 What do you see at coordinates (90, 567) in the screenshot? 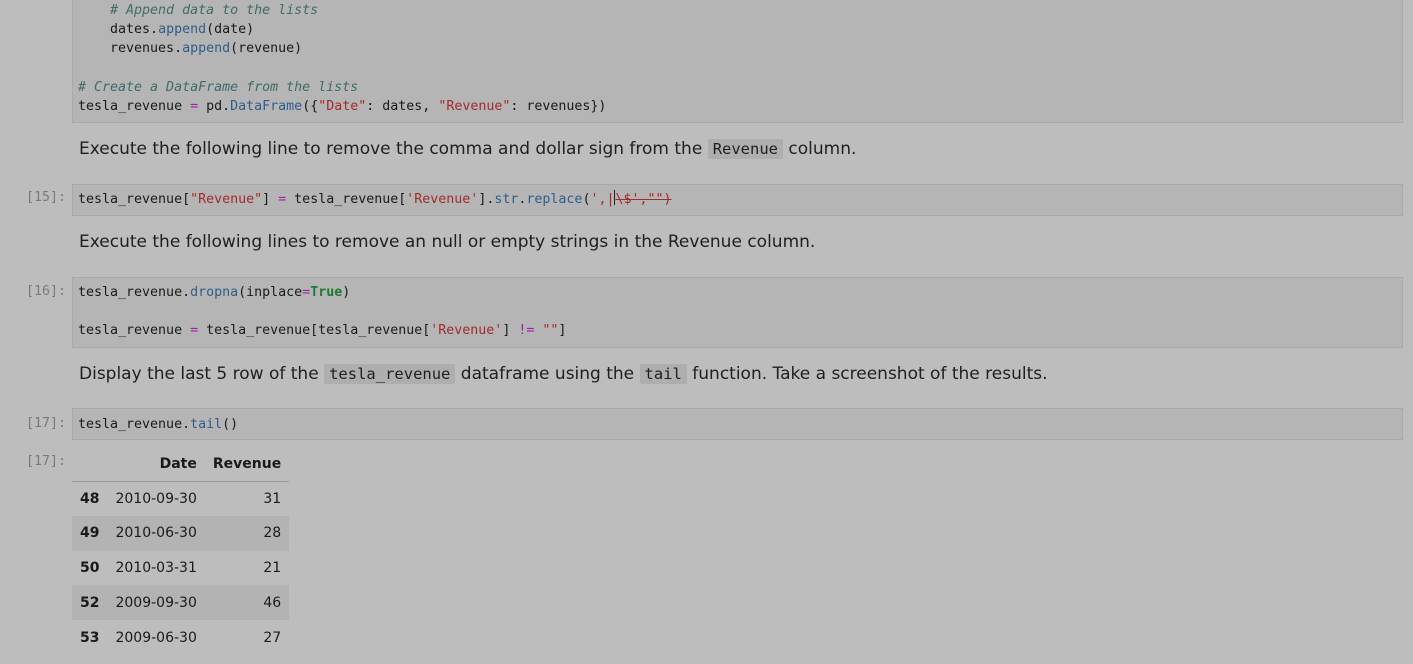
I see `row-index: 50` at bounding box center [90, 567].